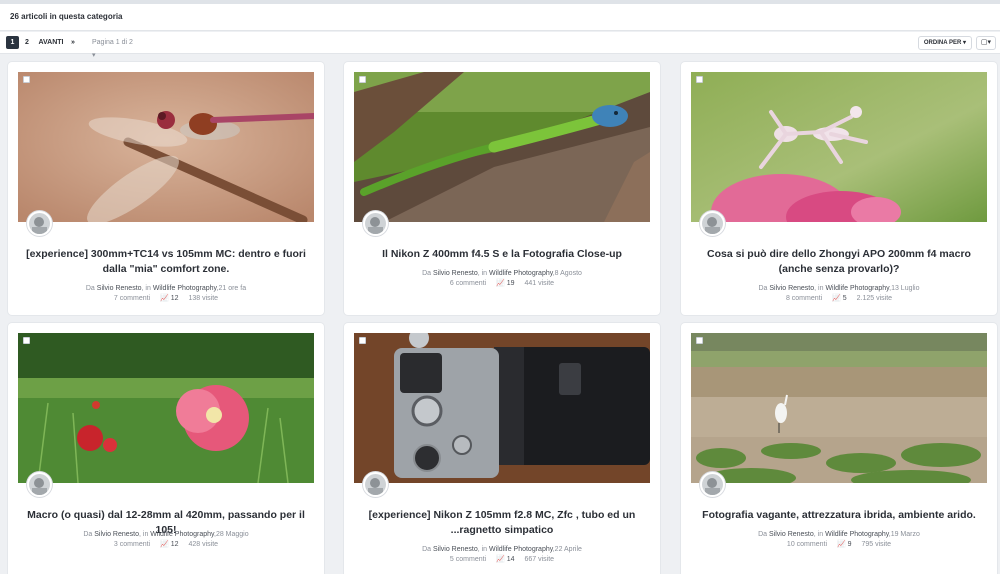 The width and height of the screenshot is (1000, 574). Describe the element at coordinates (905, 534) in the screenshot. I see `article-date: 19 Marzo` at that location.